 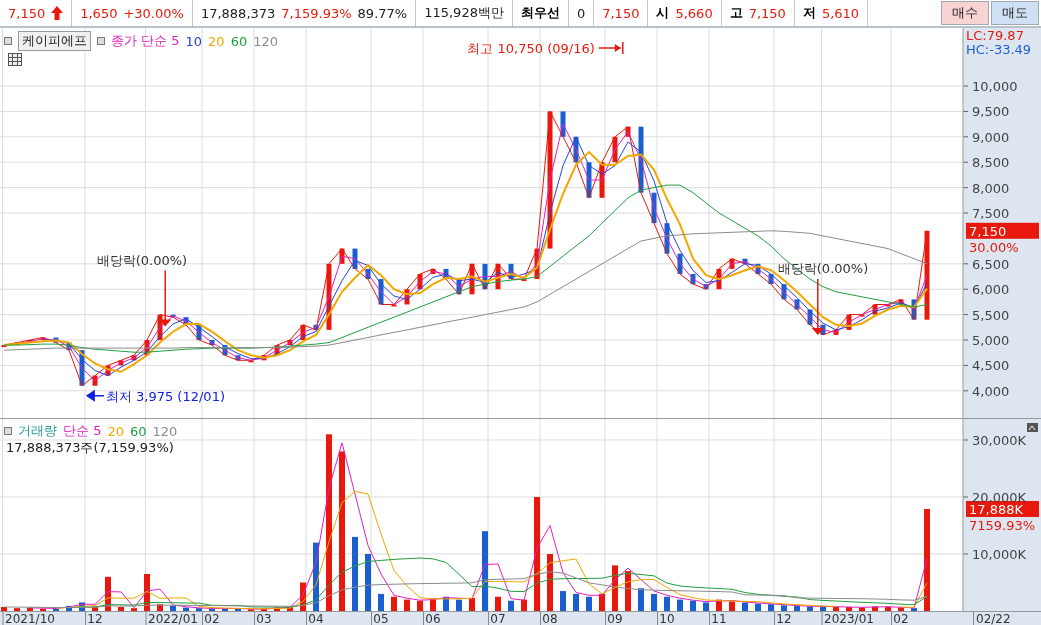 I want to click on axis-label: 4,500, so click(x=991, y=366).